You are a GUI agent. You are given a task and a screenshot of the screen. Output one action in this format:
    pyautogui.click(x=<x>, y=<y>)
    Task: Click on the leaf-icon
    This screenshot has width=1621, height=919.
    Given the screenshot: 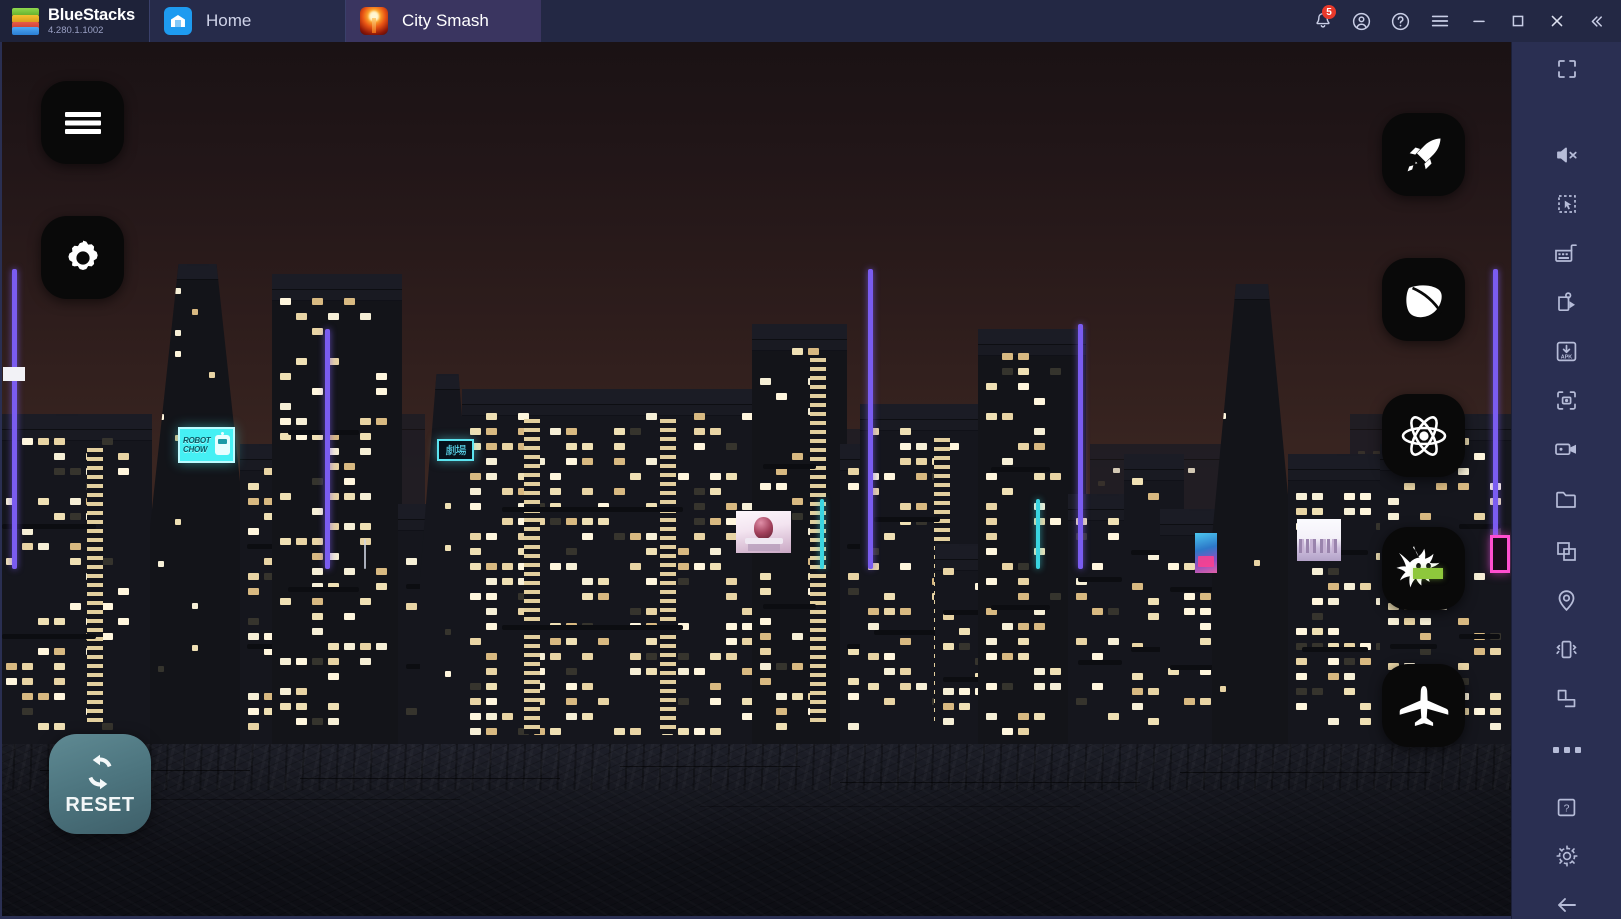 What is the action you would take?
    pyautogui.click(x=1423, y=300)
    